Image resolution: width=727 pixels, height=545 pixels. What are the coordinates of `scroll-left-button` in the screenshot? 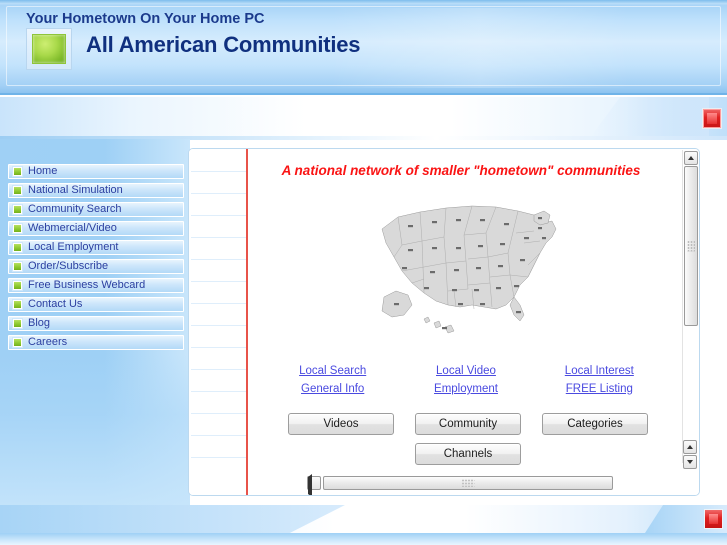 It's located at (314, 484).